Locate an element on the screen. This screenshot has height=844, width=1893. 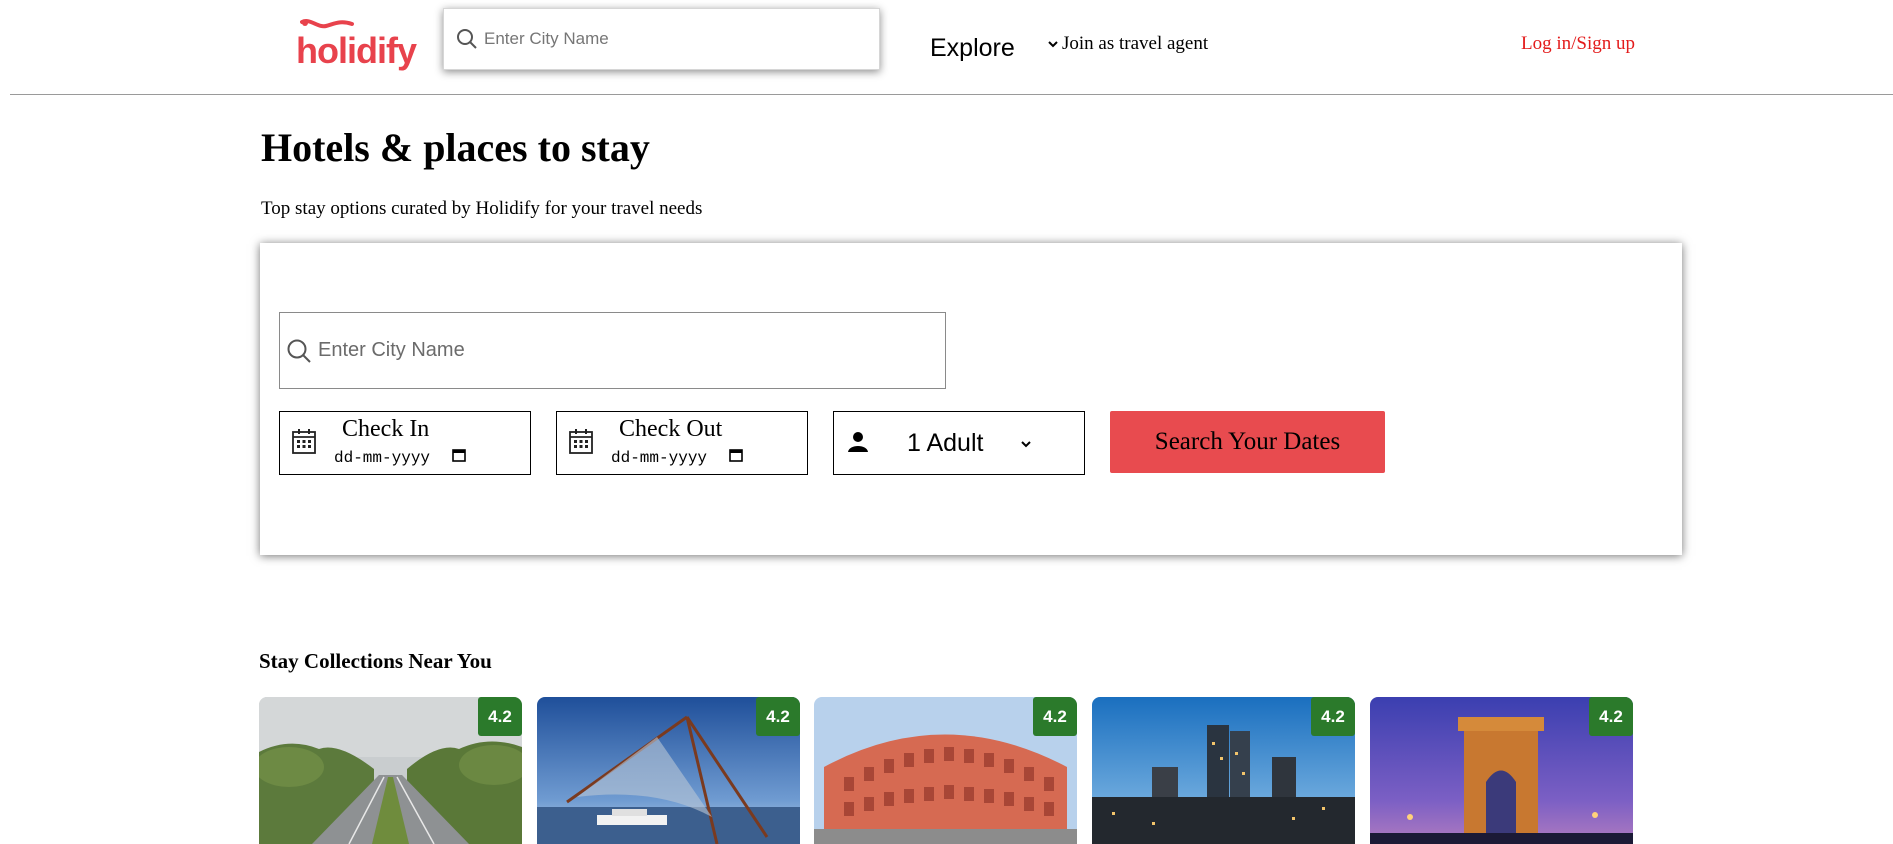
check-in-label: Check In is located at coordinates (386, 429).